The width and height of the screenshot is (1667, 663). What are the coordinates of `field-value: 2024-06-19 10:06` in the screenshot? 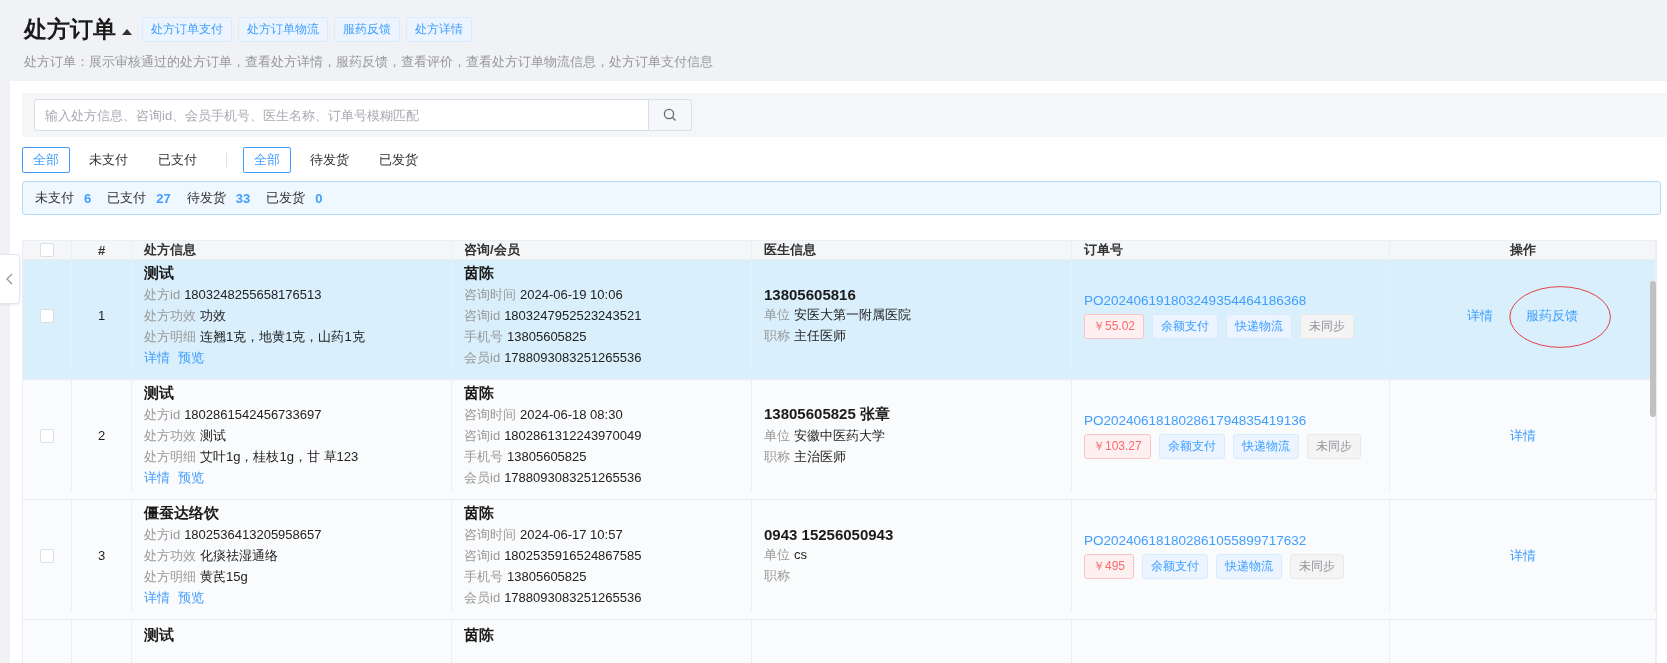 It's located at (571, 294).